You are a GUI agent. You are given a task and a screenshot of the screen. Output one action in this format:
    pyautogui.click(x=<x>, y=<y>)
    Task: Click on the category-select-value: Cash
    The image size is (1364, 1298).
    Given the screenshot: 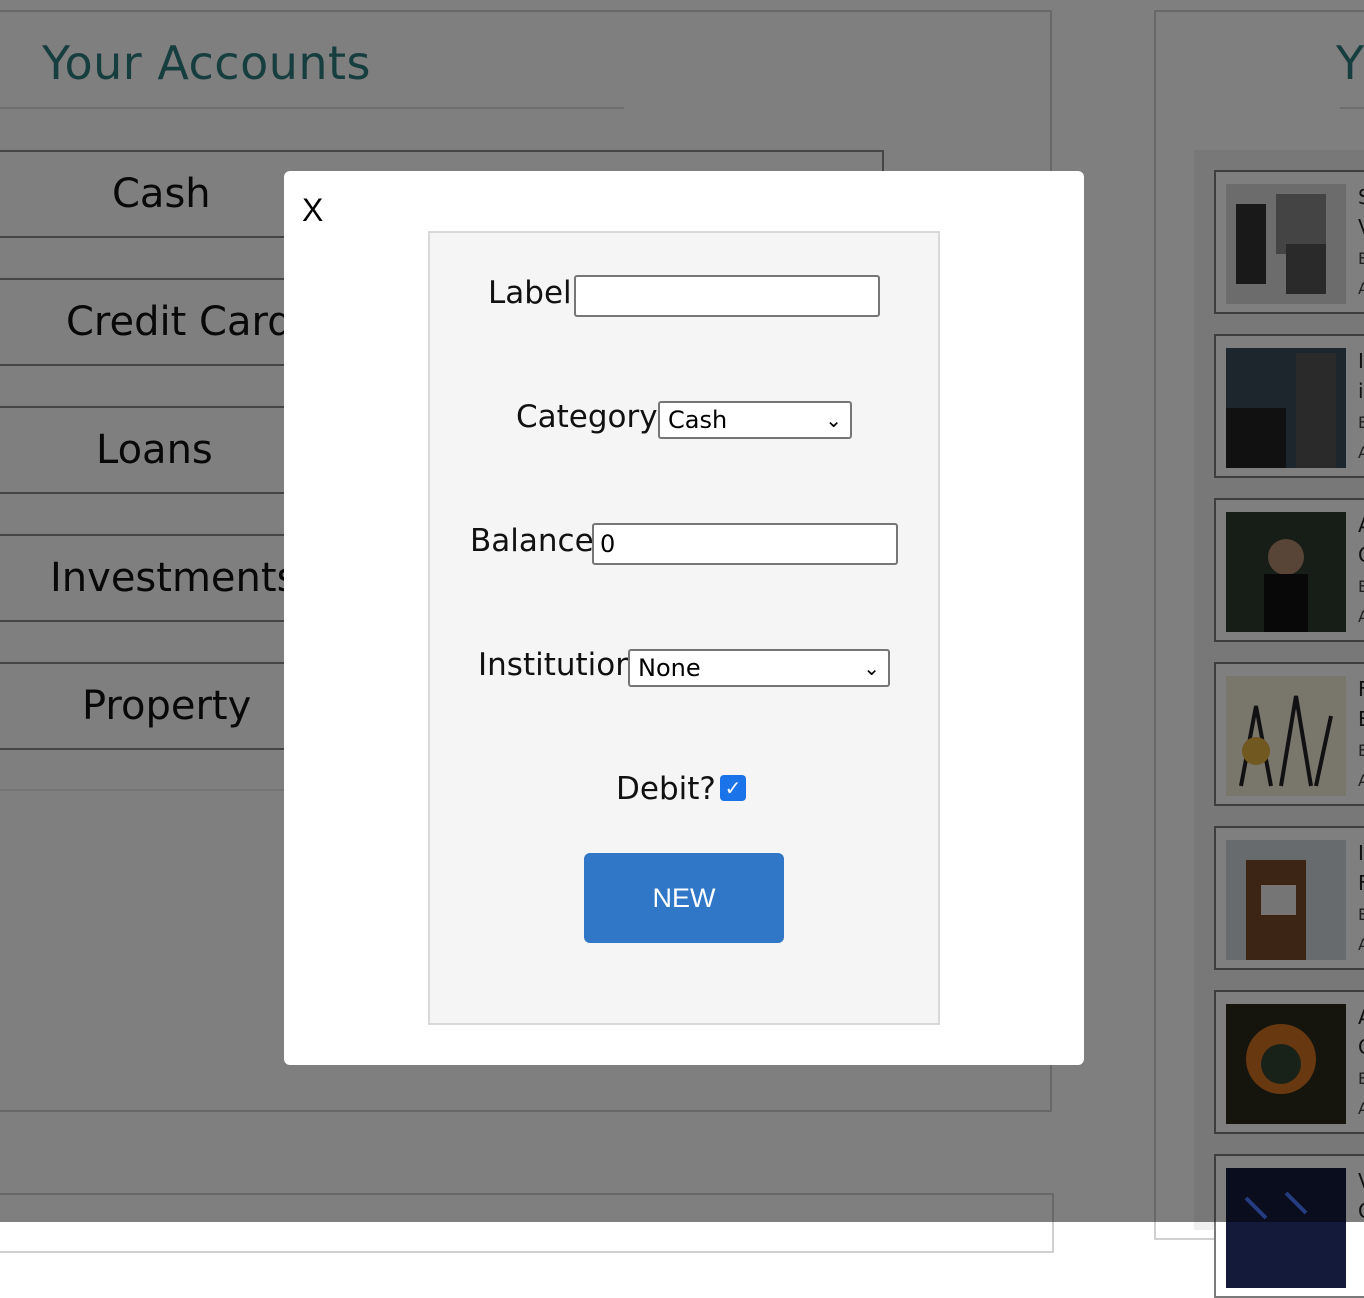 What is the action you would take?
    pyautogui.click(x=698, y=420)
    